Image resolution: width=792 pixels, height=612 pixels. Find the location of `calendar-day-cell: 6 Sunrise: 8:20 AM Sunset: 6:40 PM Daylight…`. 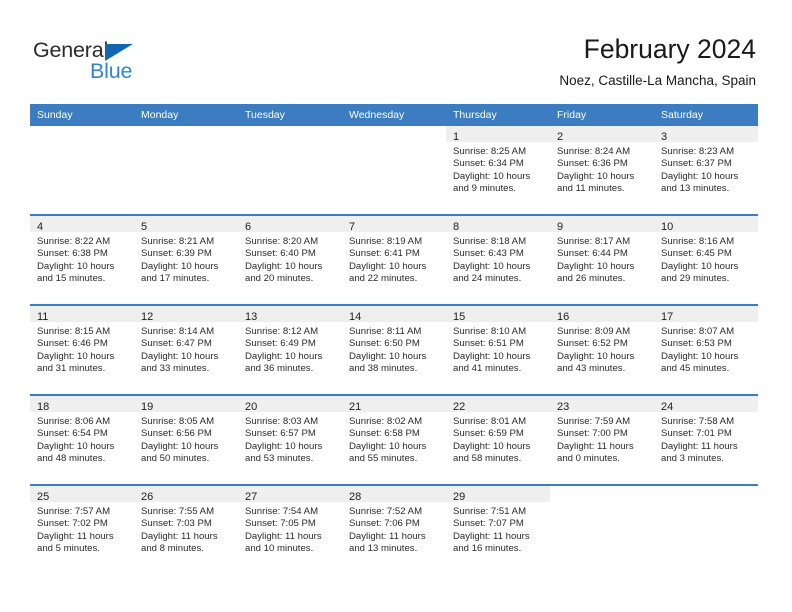

calendar-day-cell: 6 Sunrise: 8:20 AM Sunset: 6:40 PM Daylight… is located at coordinates (290, 259).